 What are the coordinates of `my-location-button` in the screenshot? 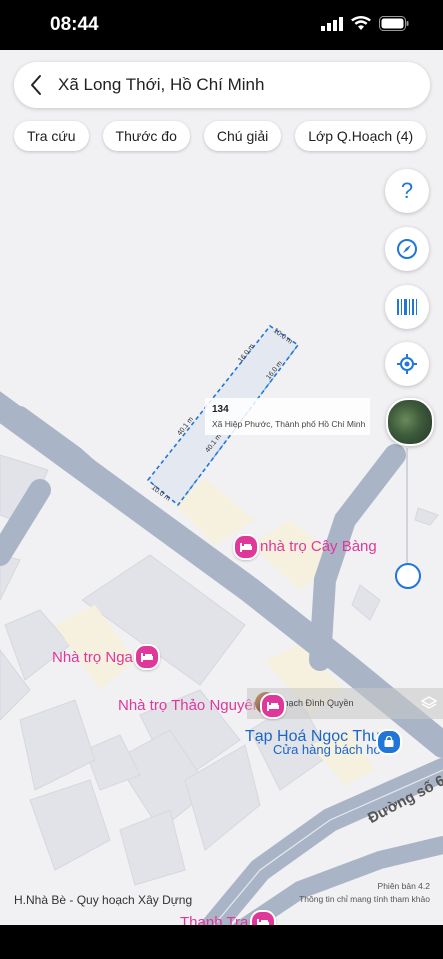 It's located at (407, 364).